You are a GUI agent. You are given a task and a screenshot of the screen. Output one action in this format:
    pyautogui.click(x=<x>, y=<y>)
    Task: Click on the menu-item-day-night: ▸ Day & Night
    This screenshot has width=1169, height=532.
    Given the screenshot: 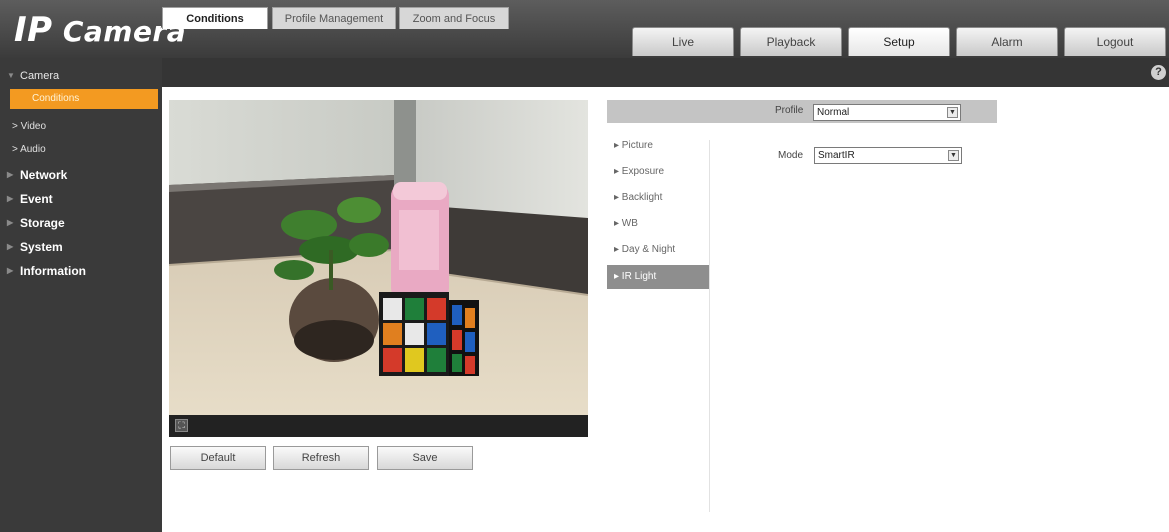 What is the action you would take?
    pyautogui.click(x=658, y=250)
    